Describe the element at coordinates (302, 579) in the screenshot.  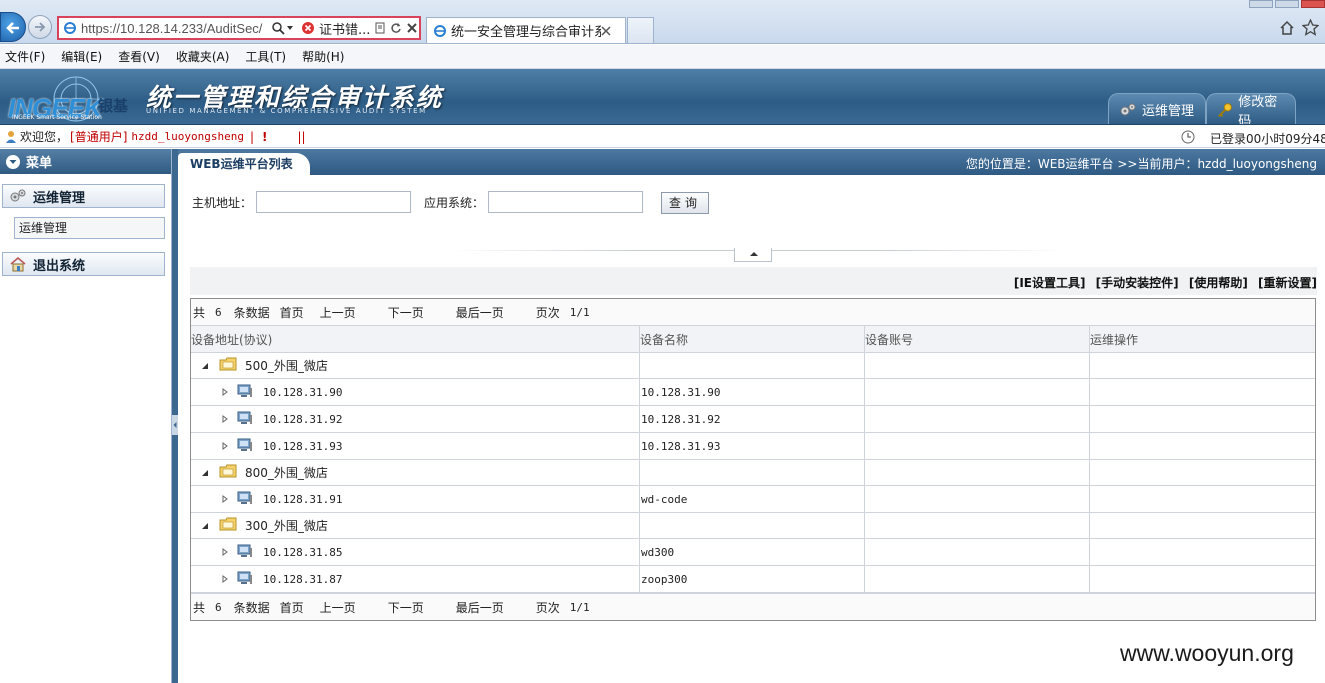
I see `device-address: 10.128.31.87` at that location.